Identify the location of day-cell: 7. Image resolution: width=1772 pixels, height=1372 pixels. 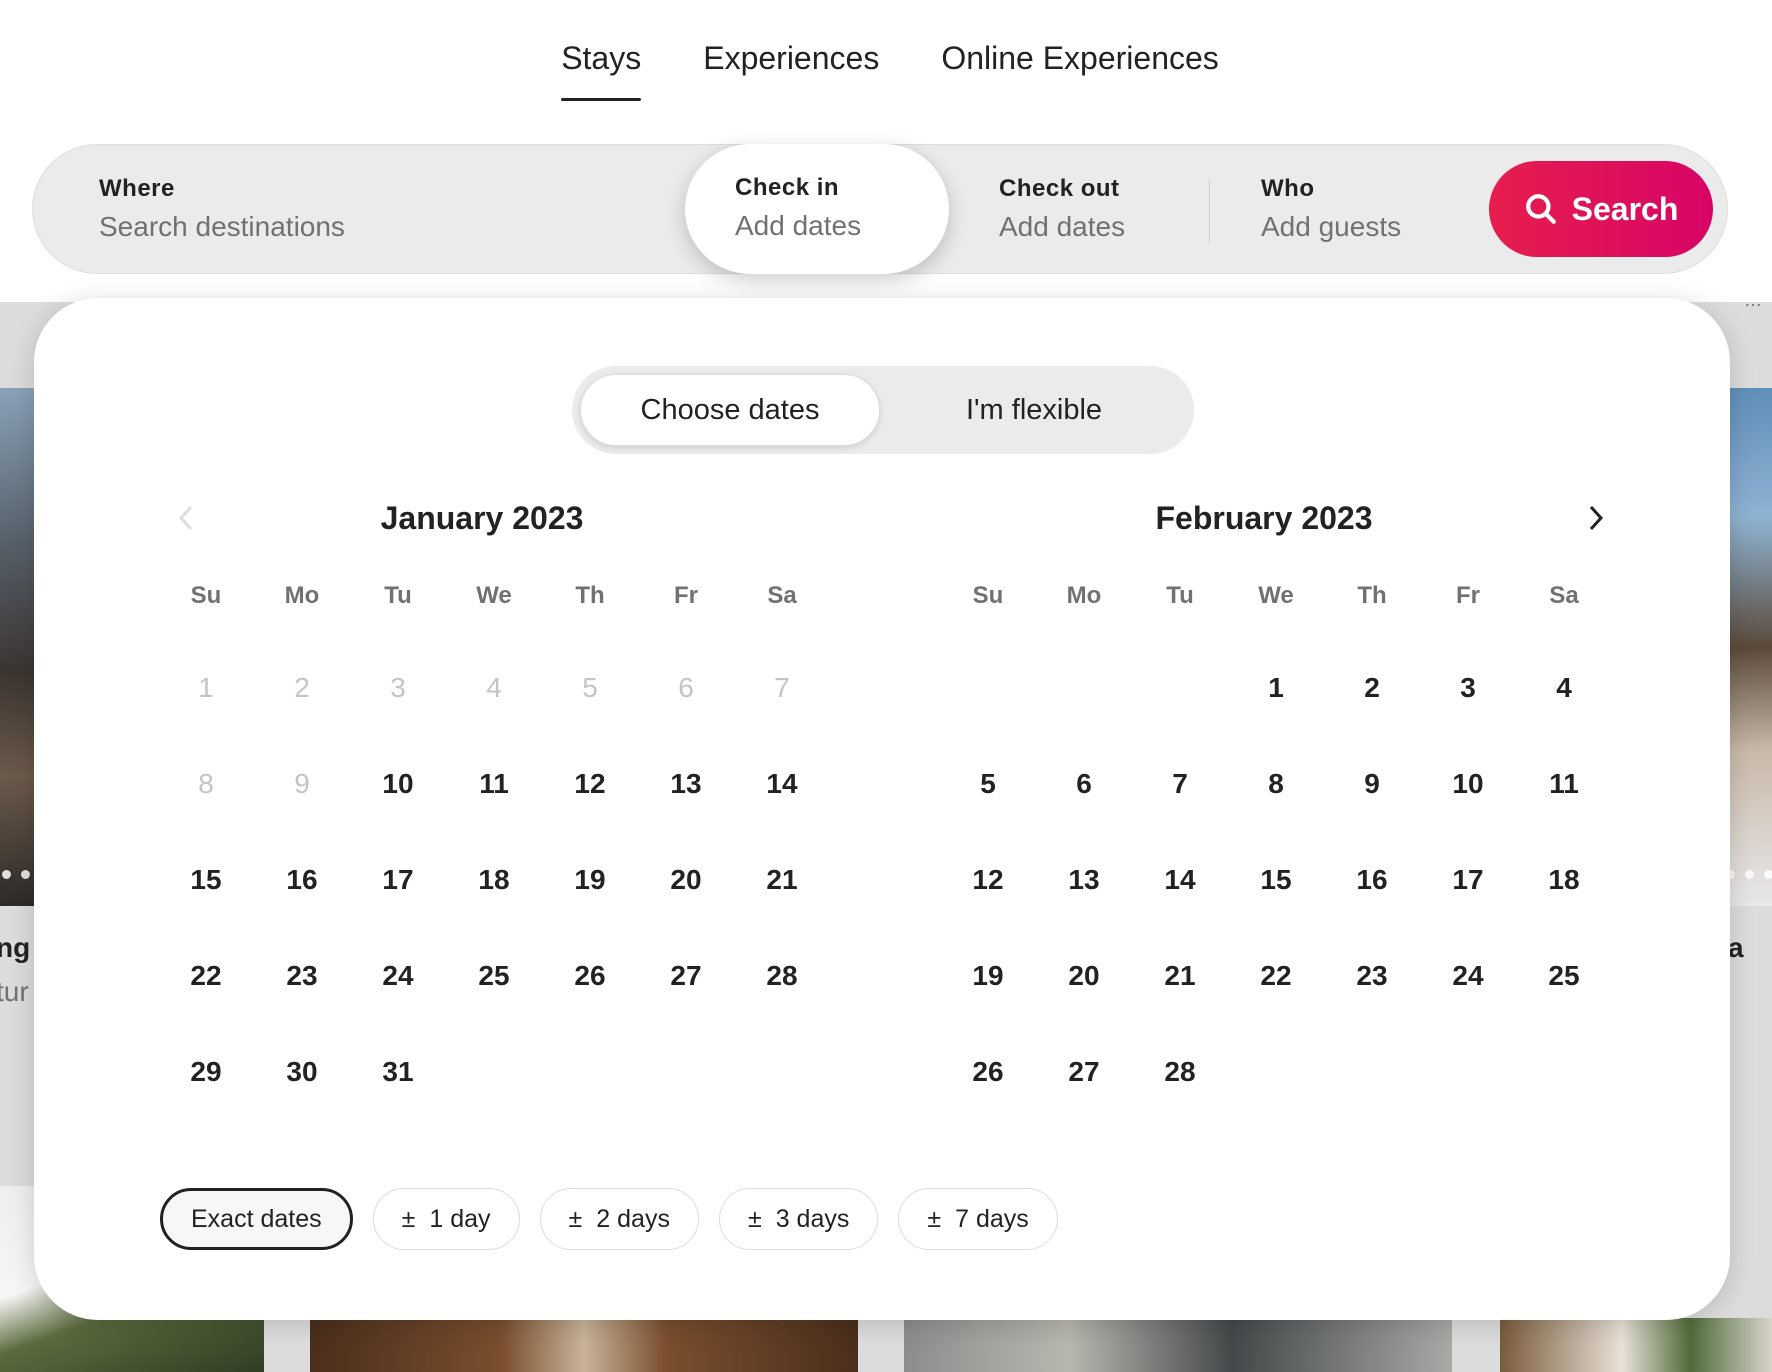
(1180, 784).